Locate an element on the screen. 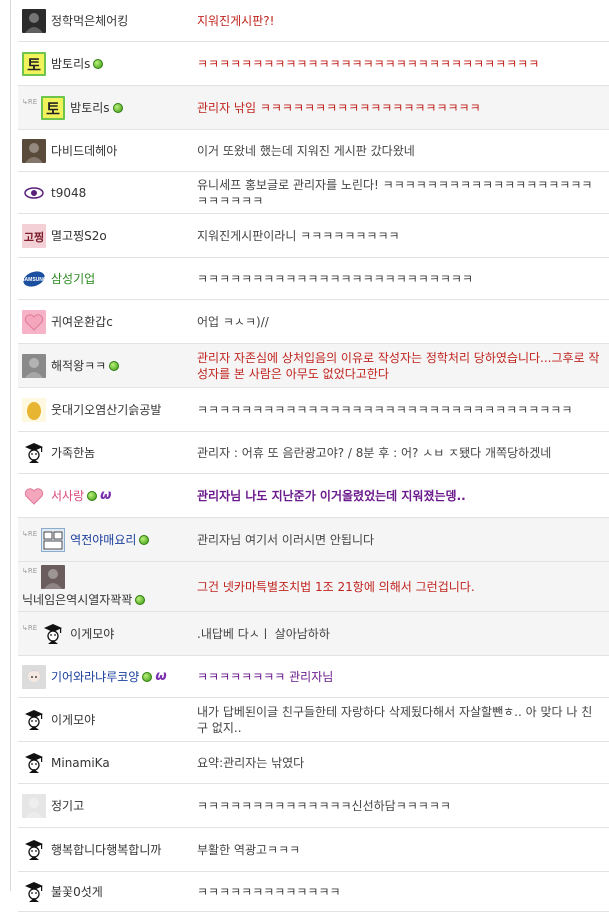 The image size is (609, 912). comment-text: 요약:관리자는 낚였다 is located at coordinates (251, 762).